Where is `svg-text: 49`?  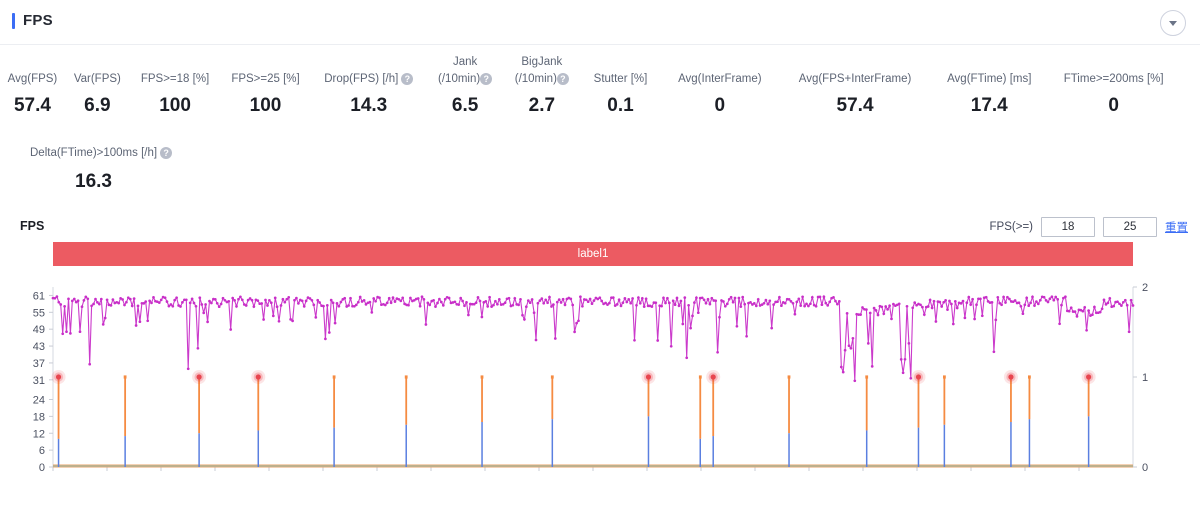 svg-text: 49 is located at coordinates (39, 330).